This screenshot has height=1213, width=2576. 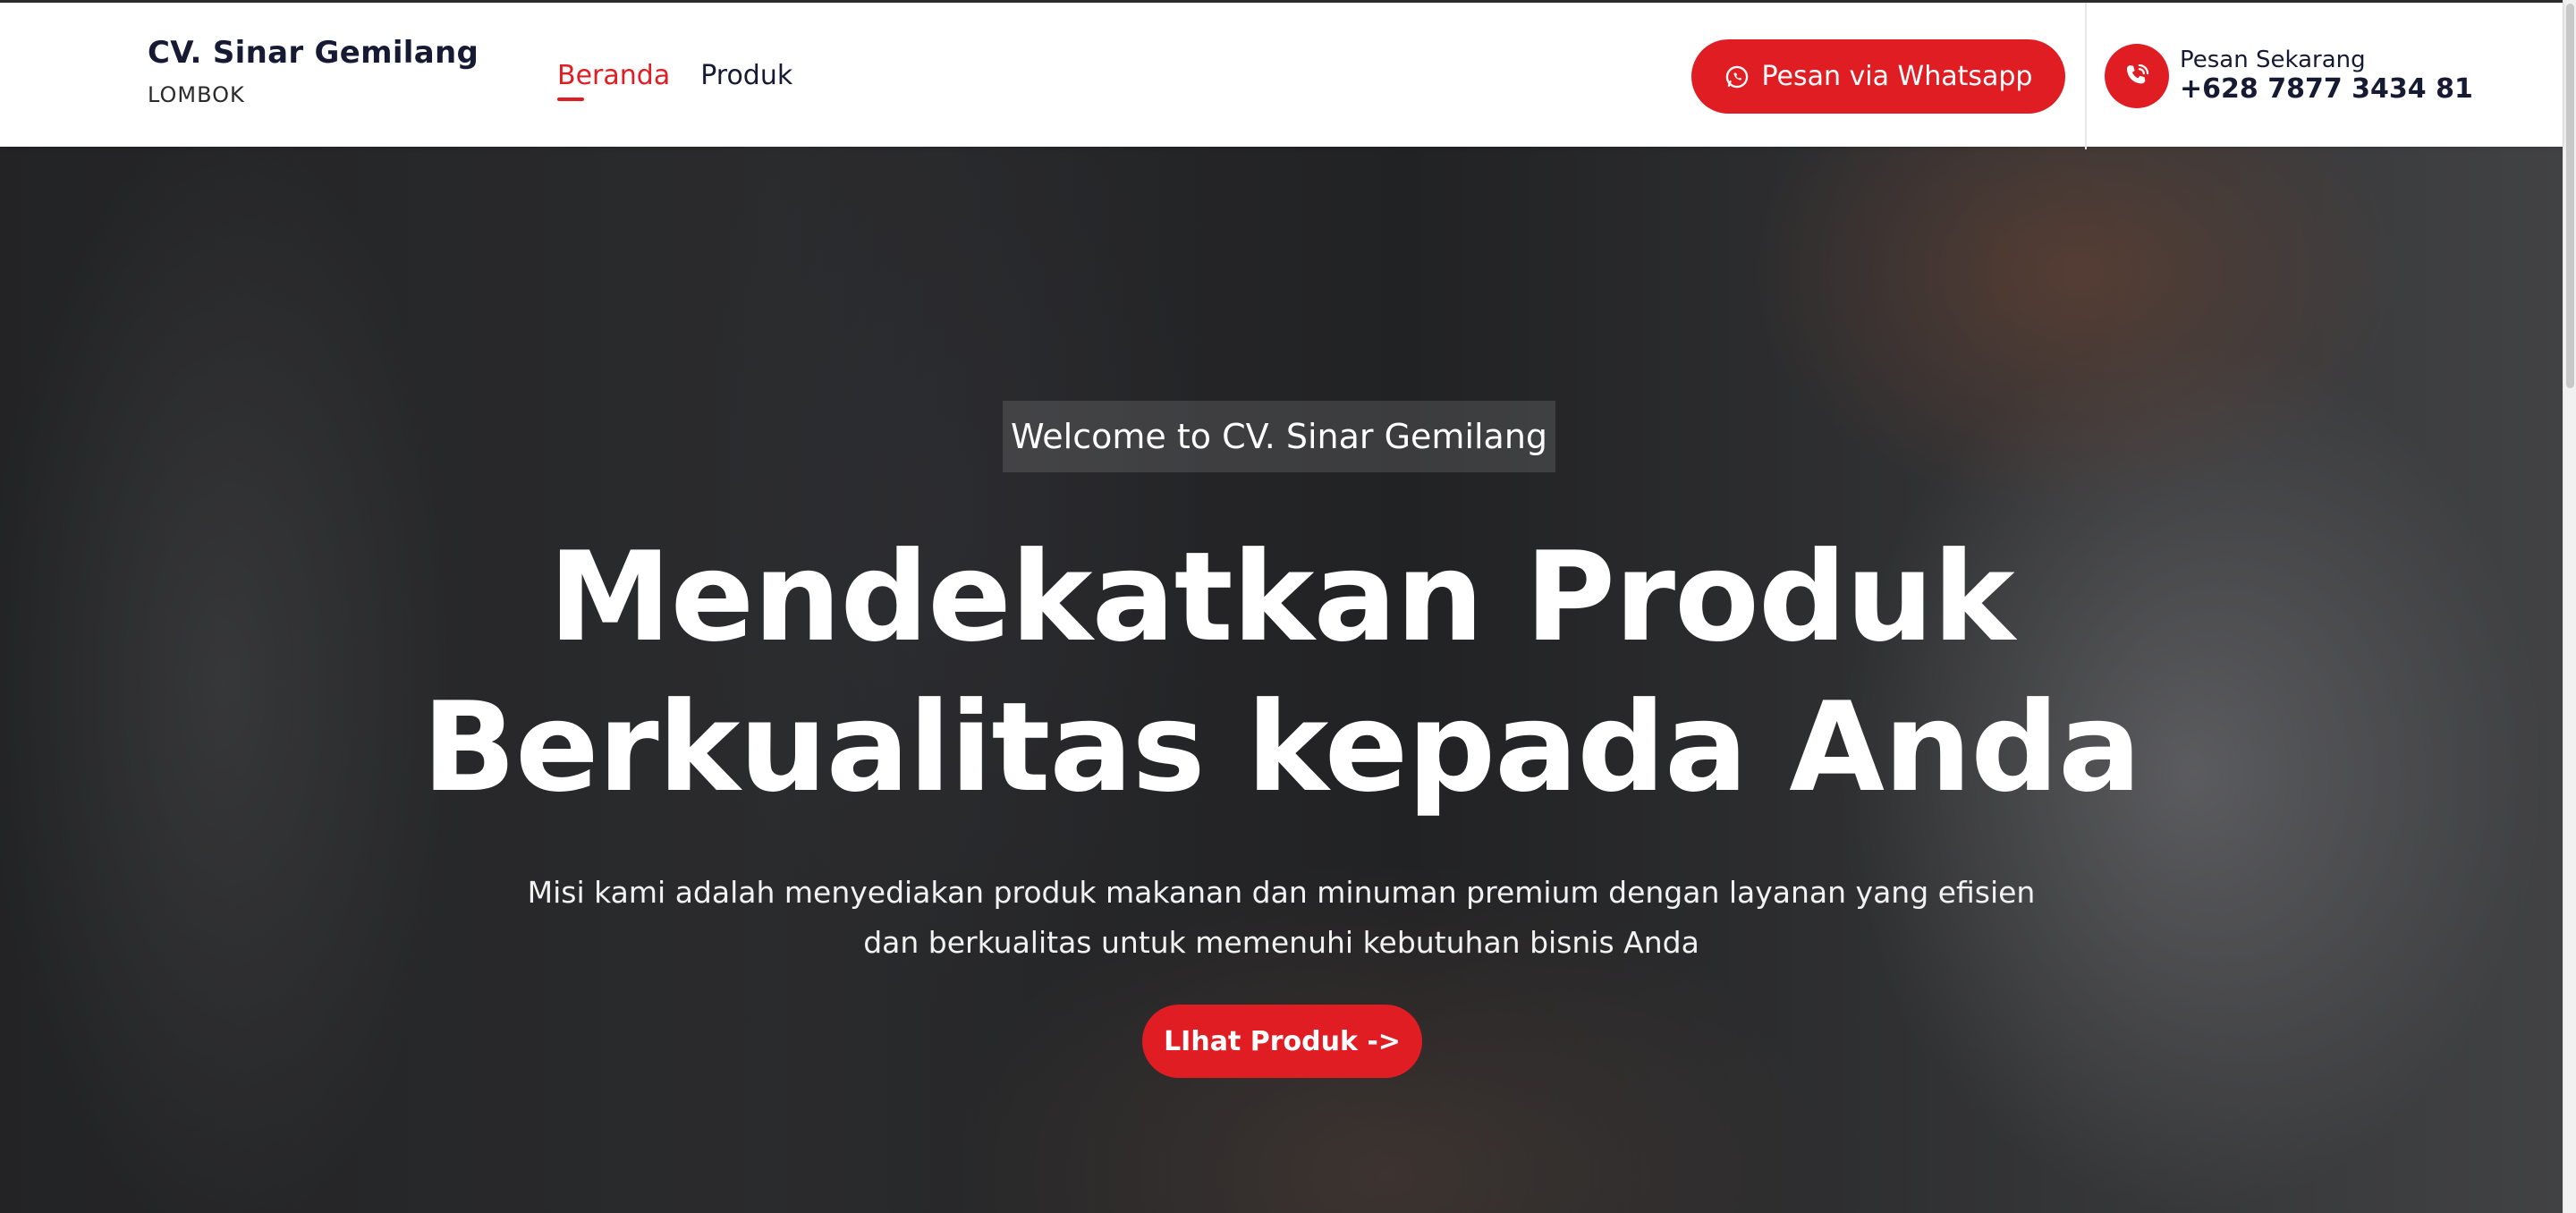 What do you see at coordinates (313, 53) in the screenshot?
I see `brand-name: CV. Sinar Gemilang` at bounding box center [313, 53].